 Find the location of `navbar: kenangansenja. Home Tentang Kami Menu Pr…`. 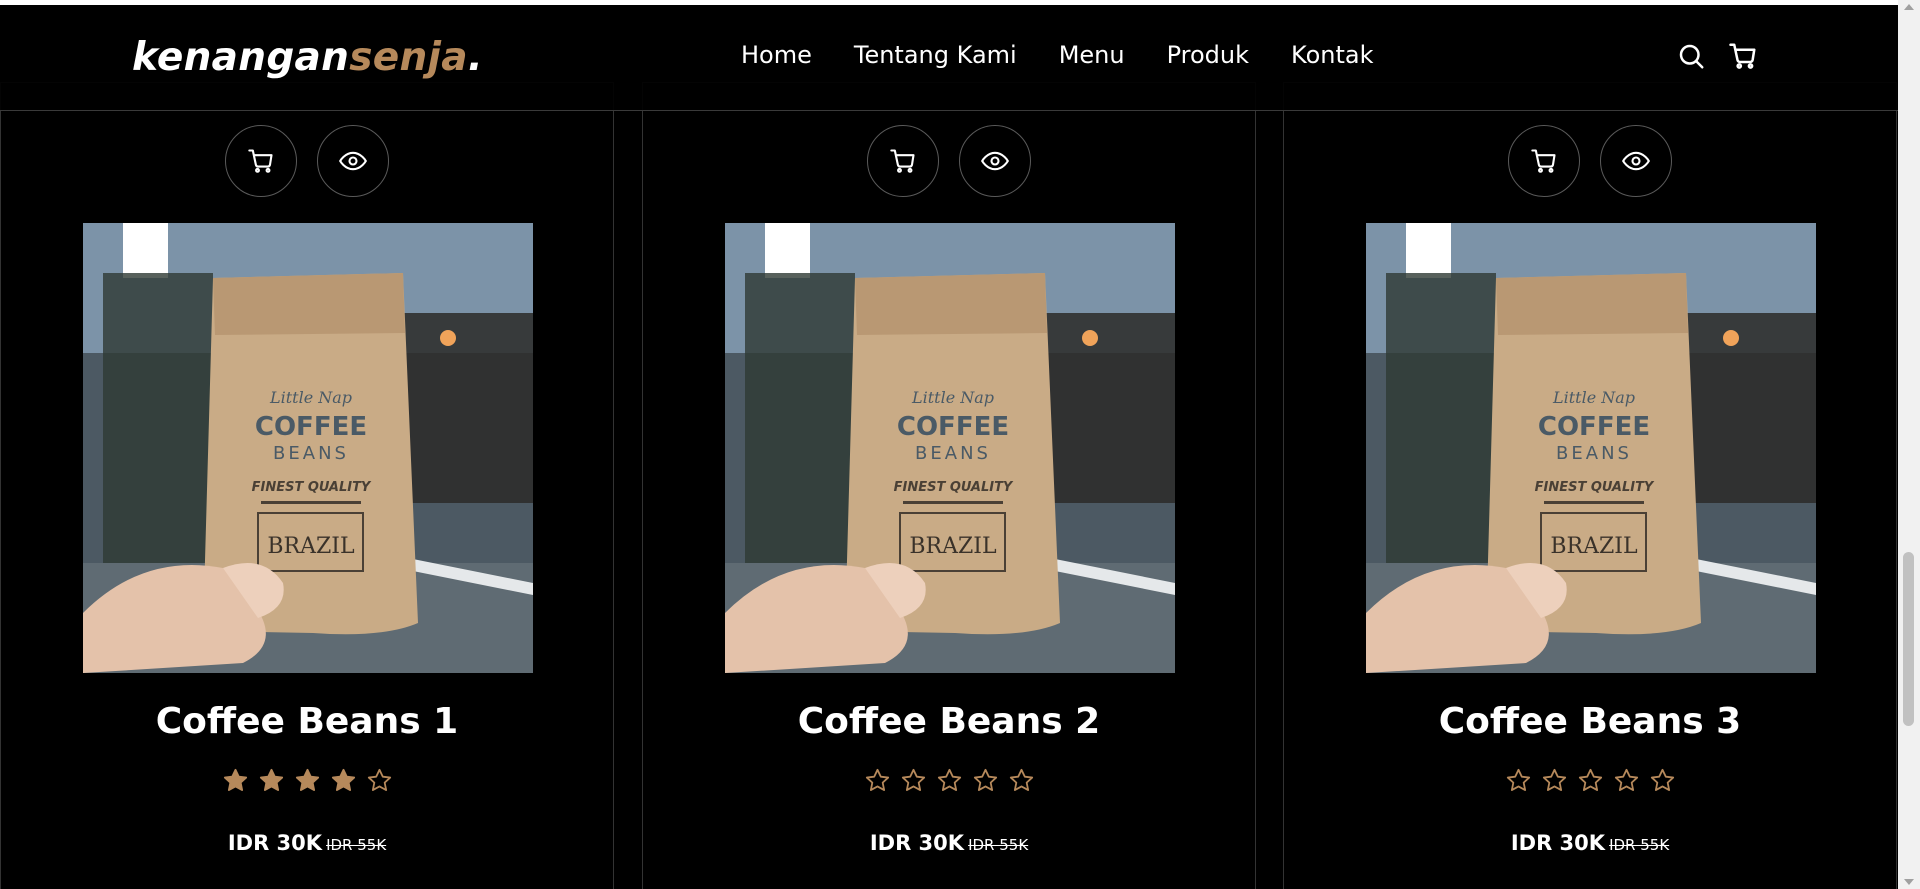

navbar: kenangansenja. Home Tentang Kami Menu Pr… is located at coordinates (949, 58).